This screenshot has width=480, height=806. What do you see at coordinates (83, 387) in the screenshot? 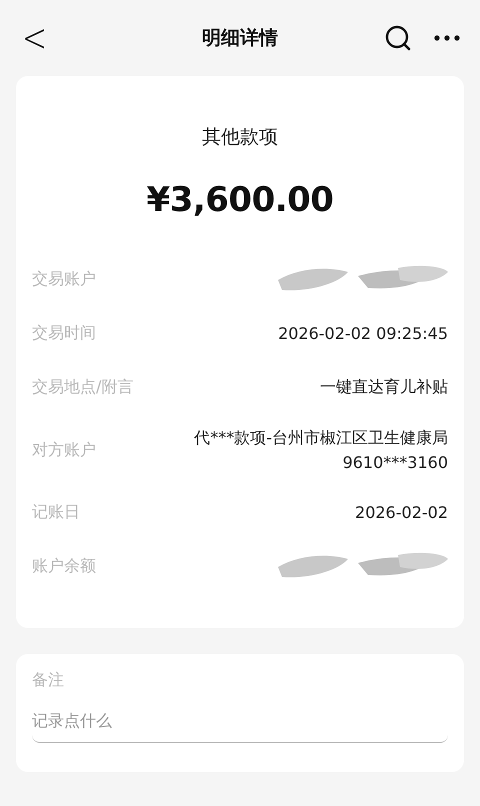
I see `field-label: 交易地点/附言` at bounding box center [83, 387].